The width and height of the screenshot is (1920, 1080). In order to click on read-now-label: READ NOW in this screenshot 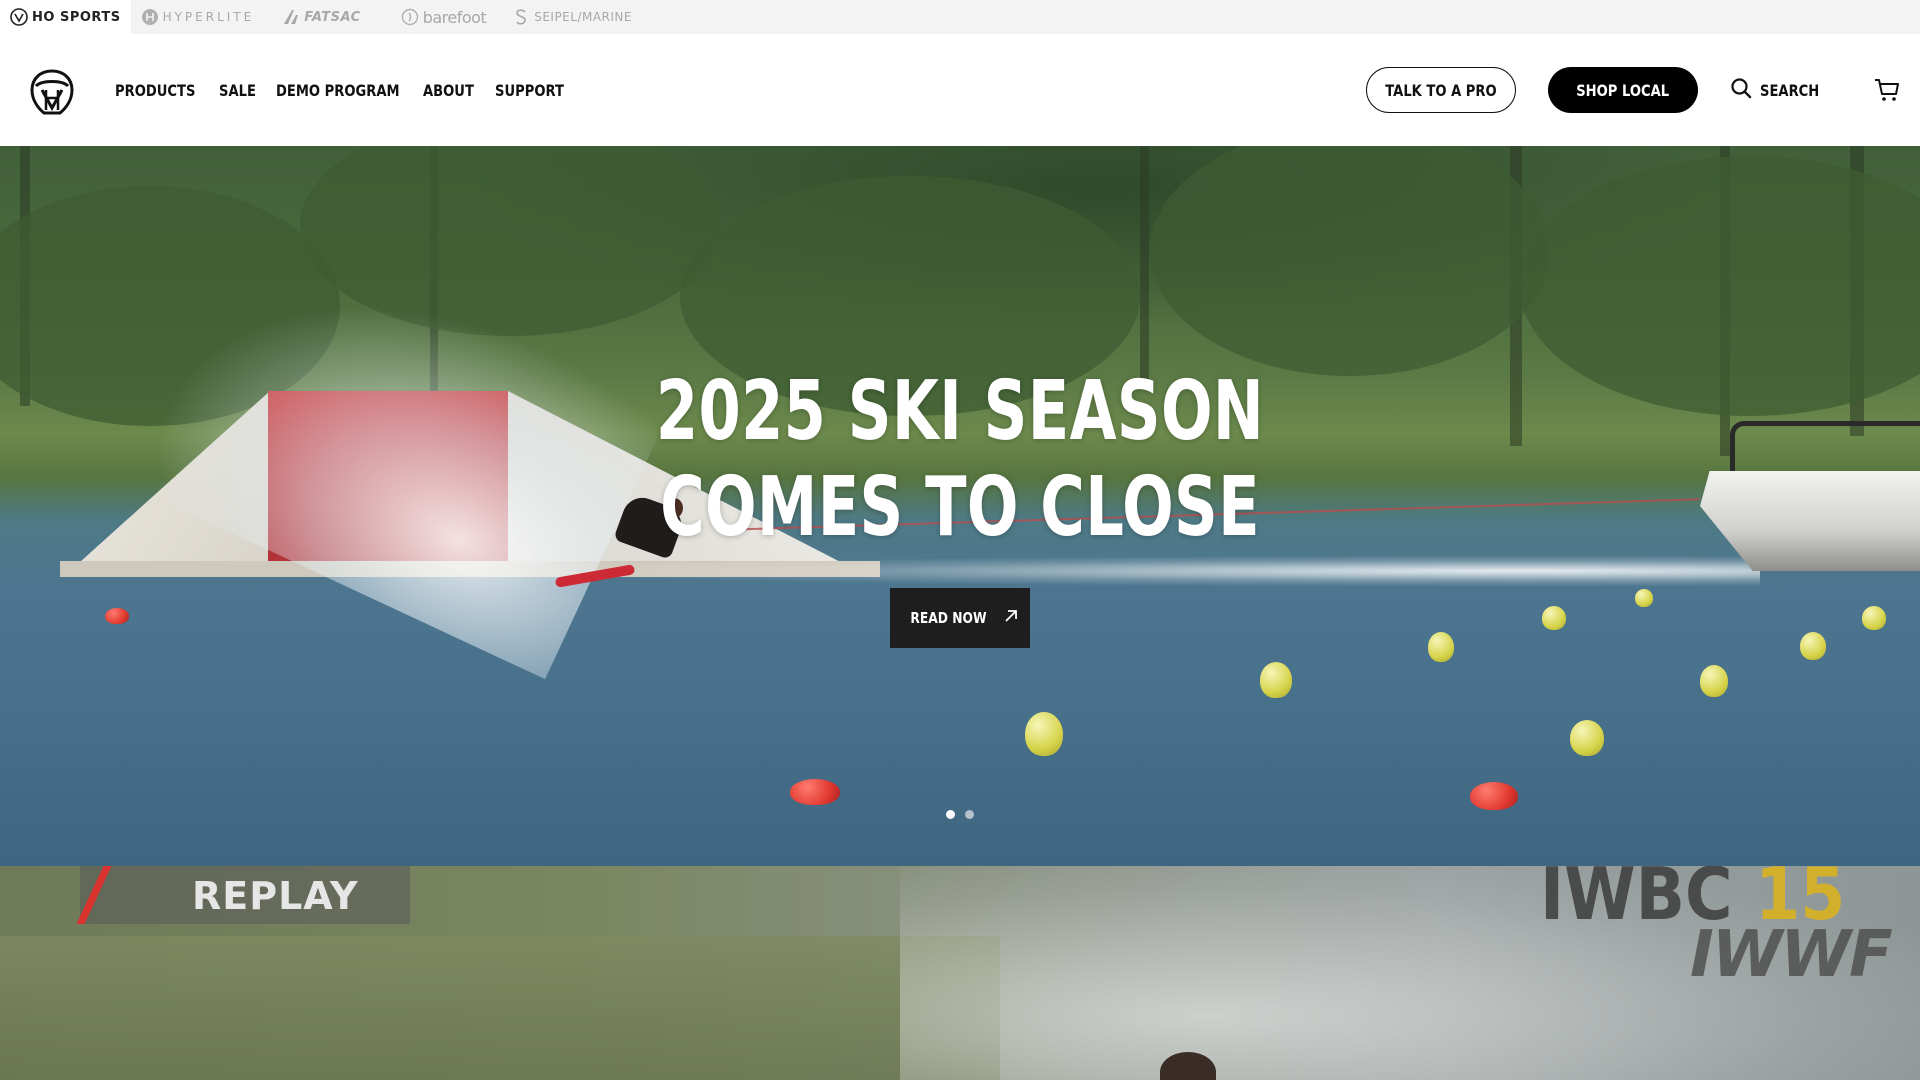, I will do `click(948, 618)`.